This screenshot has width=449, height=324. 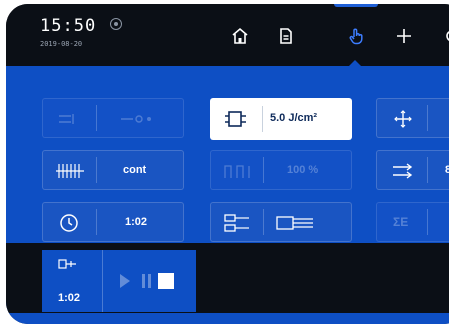 I want to click on applicator-small-icon, so click(x=236, y=223).